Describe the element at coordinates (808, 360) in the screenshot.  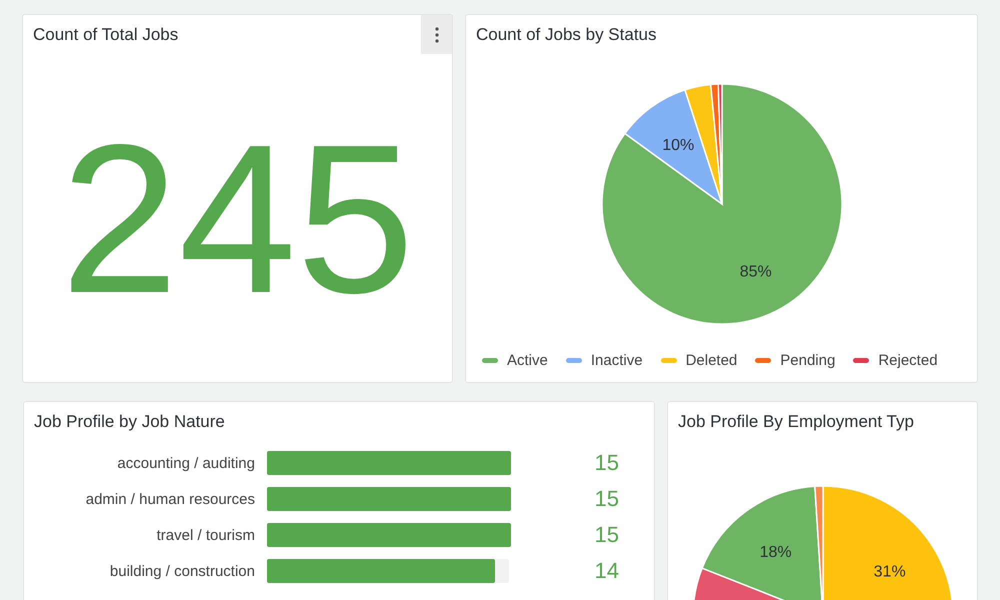
I see `legend-label: Pending` at that location.